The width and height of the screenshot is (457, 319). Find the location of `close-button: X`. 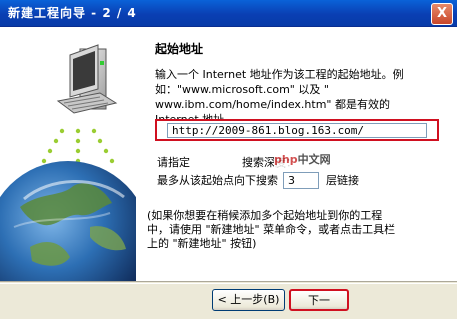

close-button: X is located at coordinates (442, 14).